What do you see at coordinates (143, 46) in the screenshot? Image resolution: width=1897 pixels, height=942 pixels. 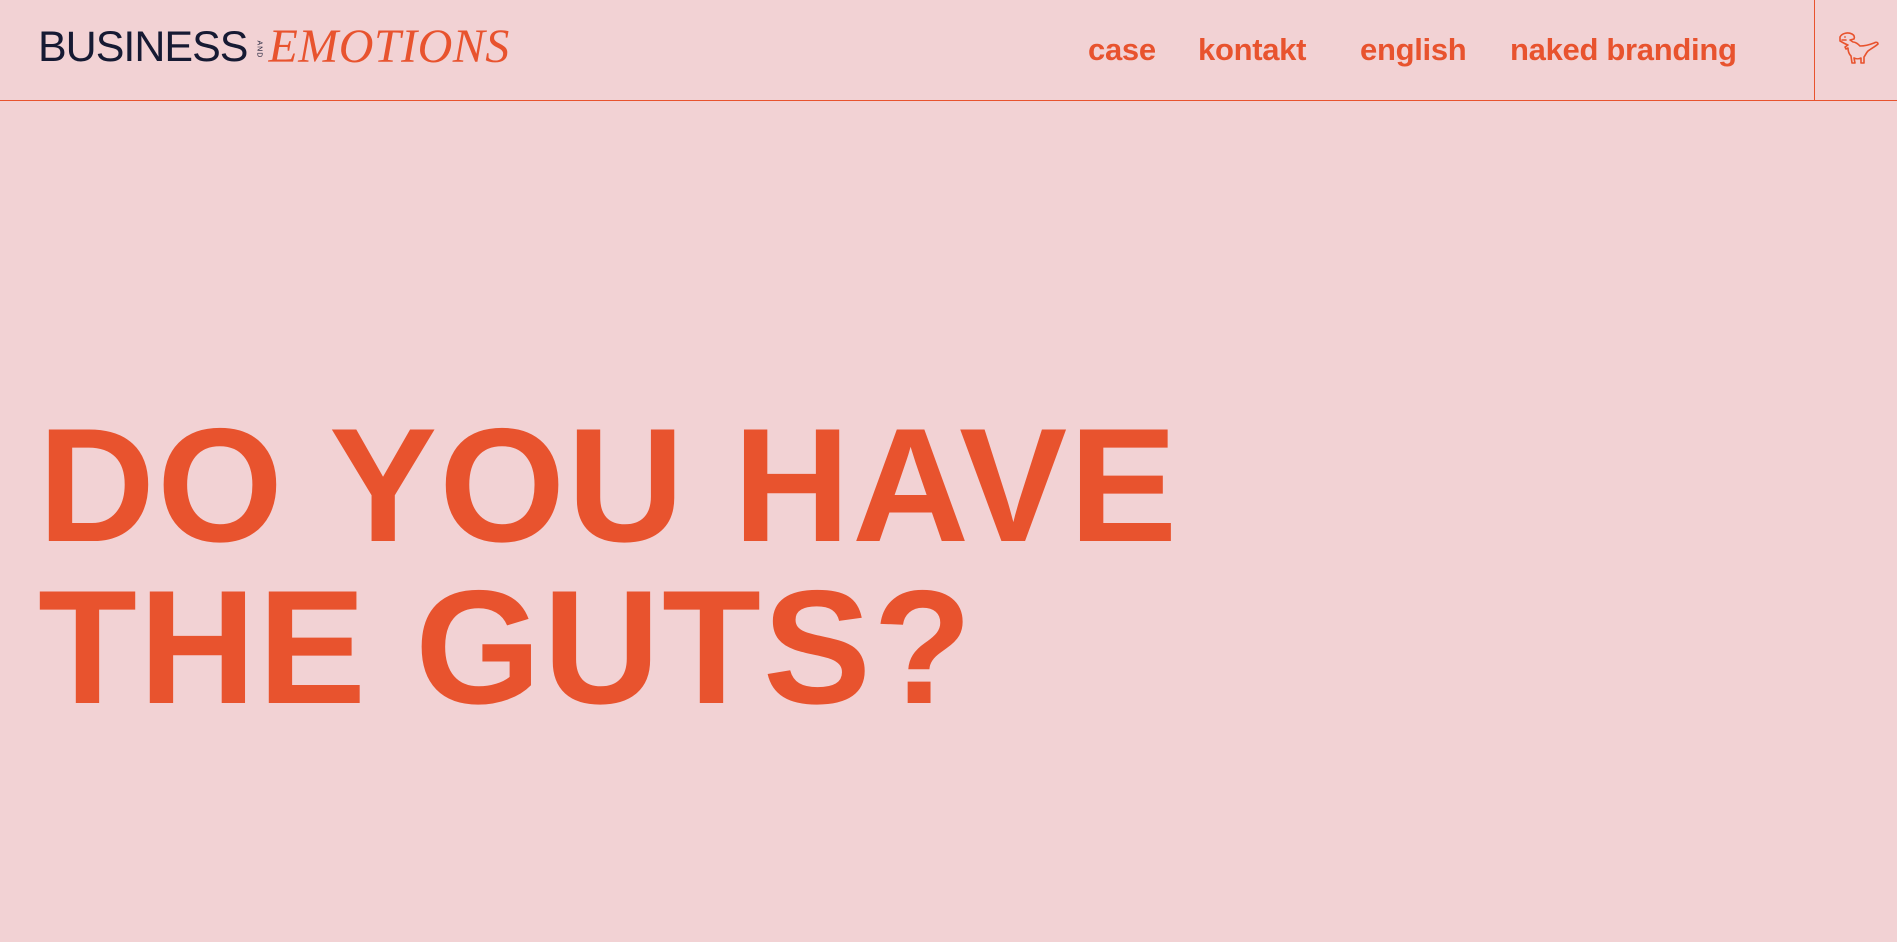 I see `logo-business-word: BUSINESS` at bounding box center [143, 46].